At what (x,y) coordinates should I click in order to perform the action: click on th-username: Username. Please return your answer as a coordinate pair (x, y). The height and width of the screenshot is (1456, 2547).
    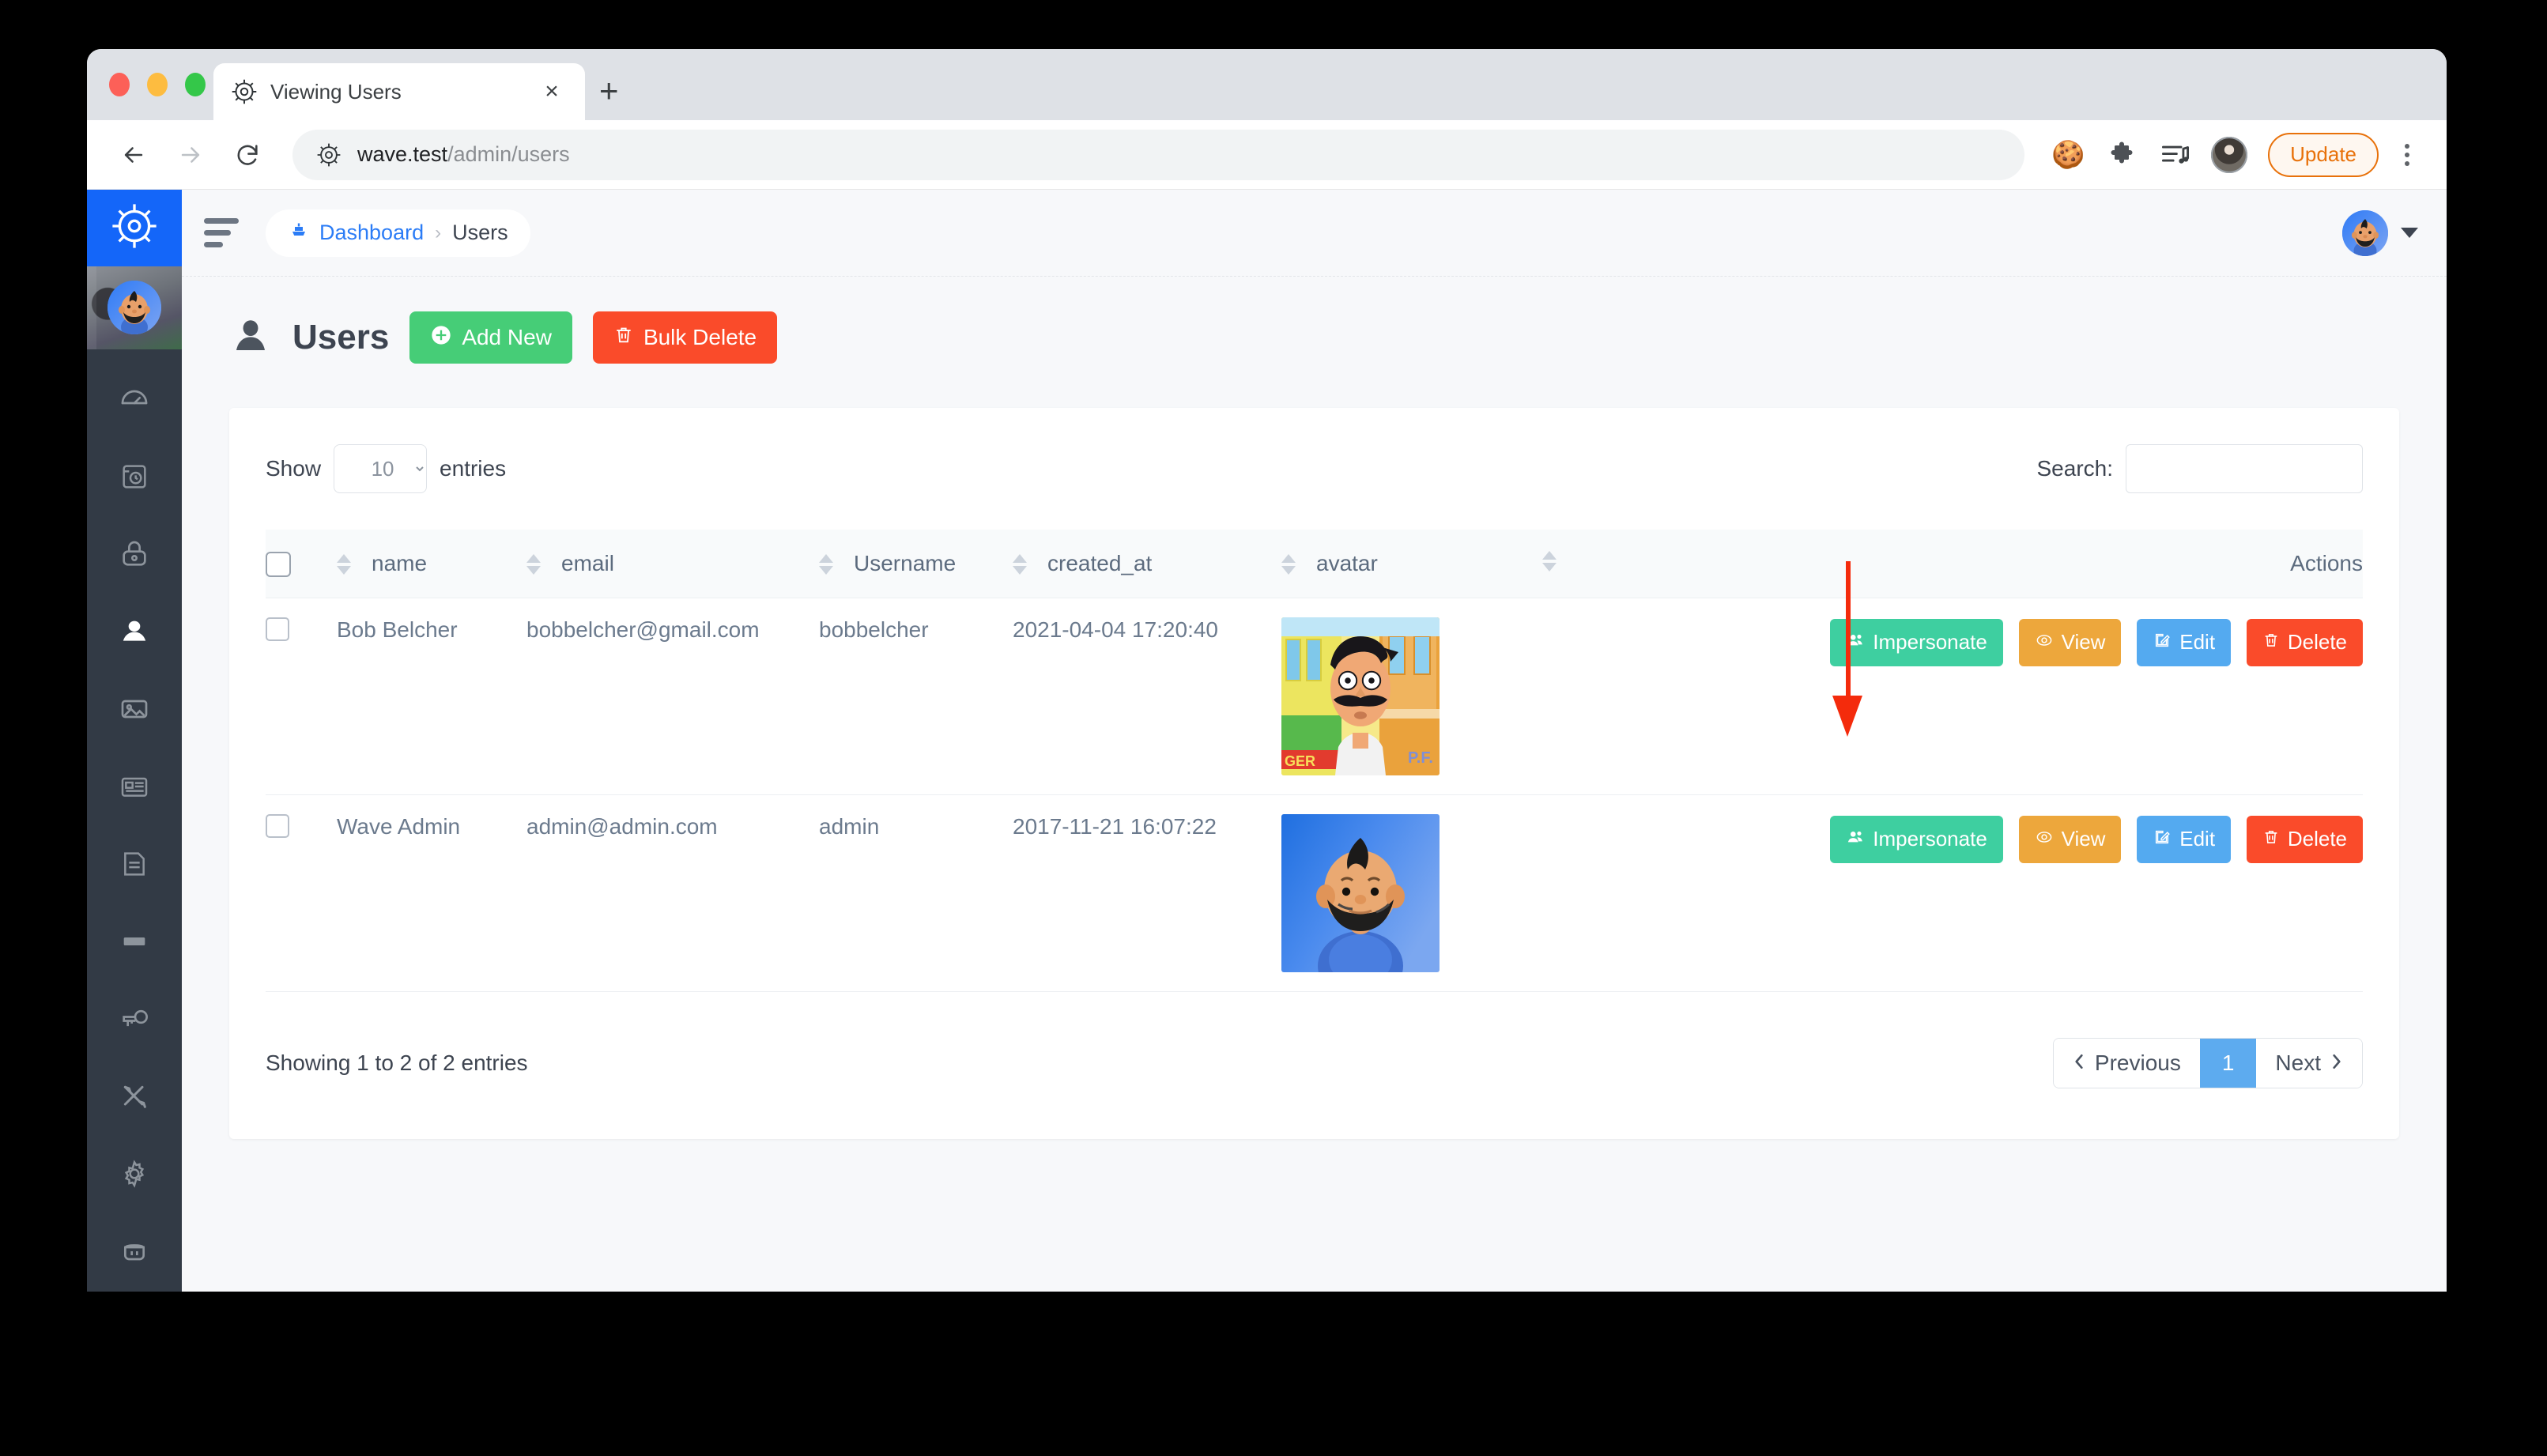
    Looking at the image, I should click on (916, 564).